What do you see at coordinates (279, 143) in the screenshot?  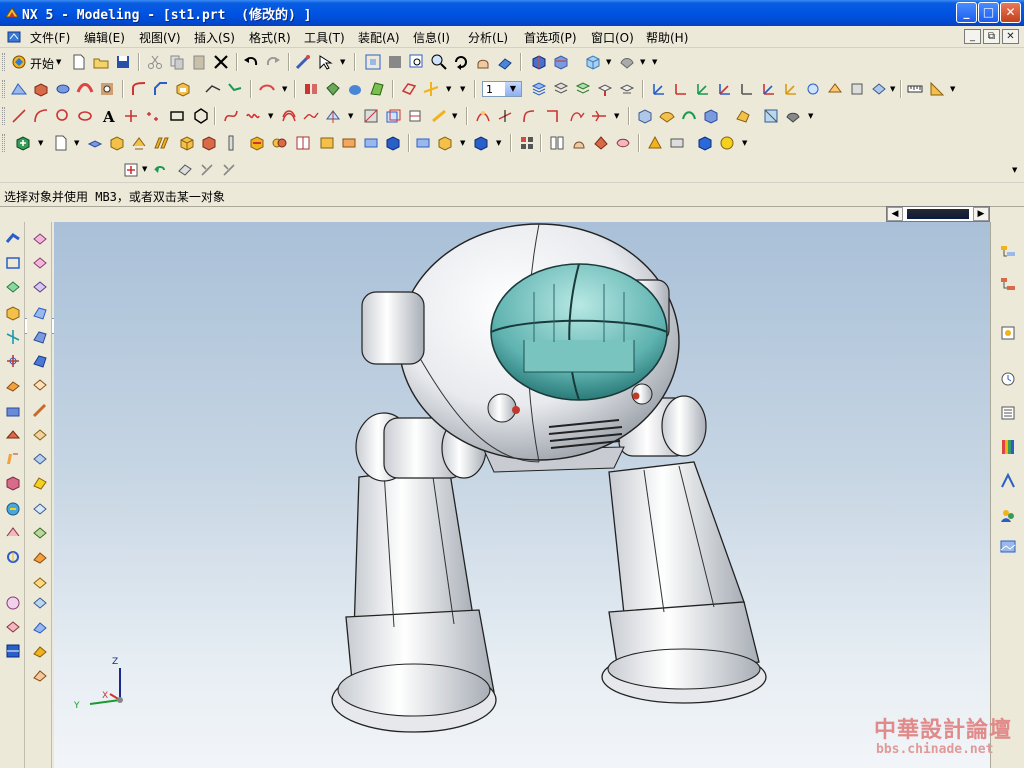 I see `check-clearance-icon` at bounding box center [279, 143].